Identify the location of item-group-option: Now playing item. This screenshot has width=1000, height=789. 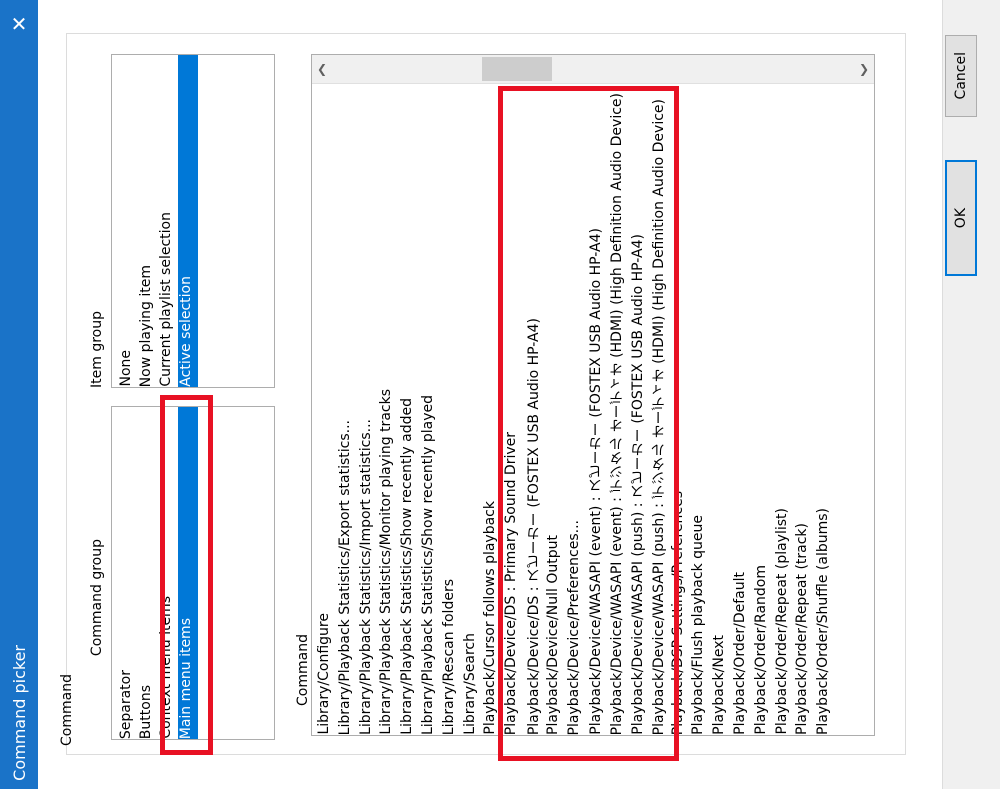
(148, 221).